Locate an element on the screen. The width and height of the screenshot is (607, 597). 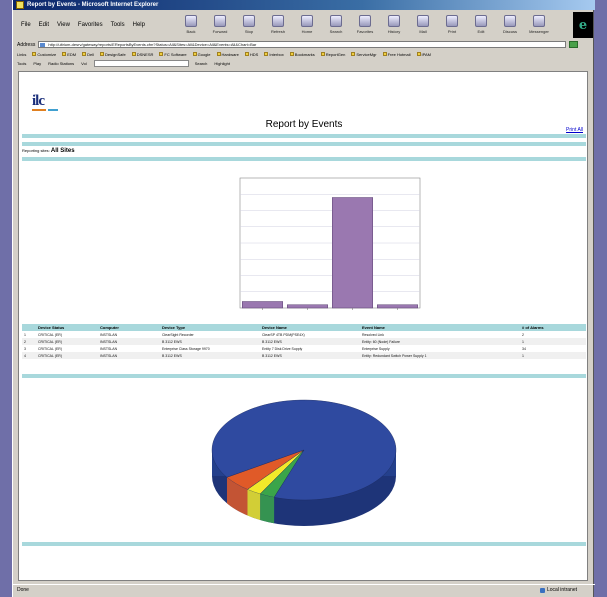
link-item: Customize is located at coordinates (44, 54).